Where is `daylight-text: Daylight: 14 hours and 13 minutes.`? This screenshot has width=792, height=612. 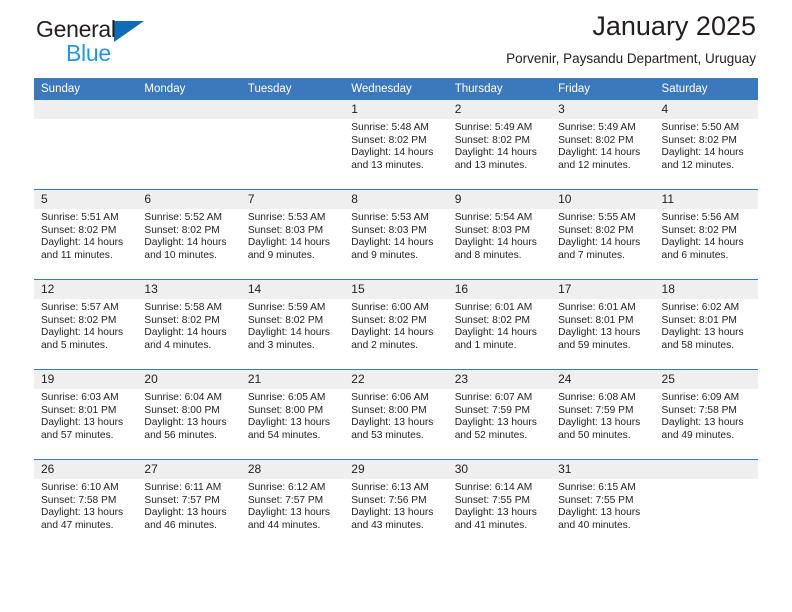 daylight-text: Daylight: 14 hours and 13 minutes. is located at coordinates (392, 159).